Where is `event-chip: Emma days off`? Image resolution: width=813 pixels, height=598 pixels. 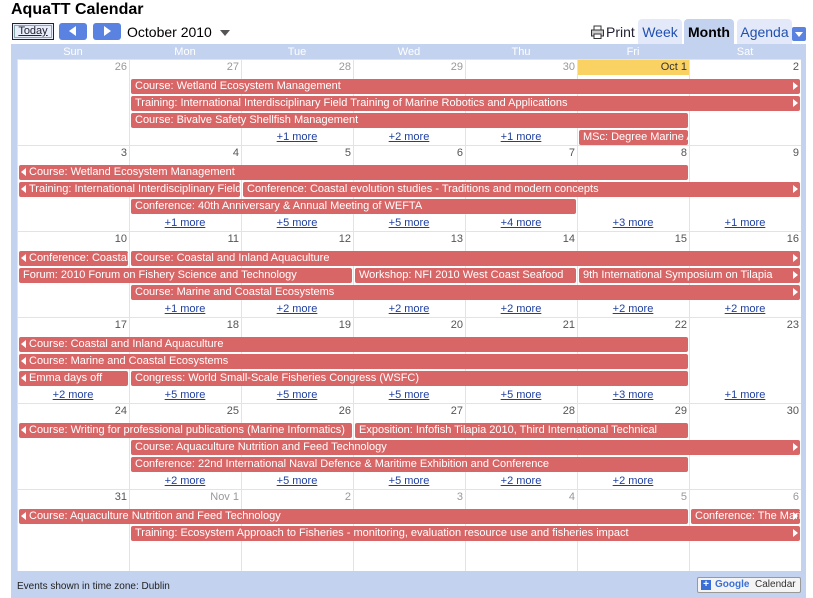
event-chip: Emma days off is located at coordinates (73, 378).